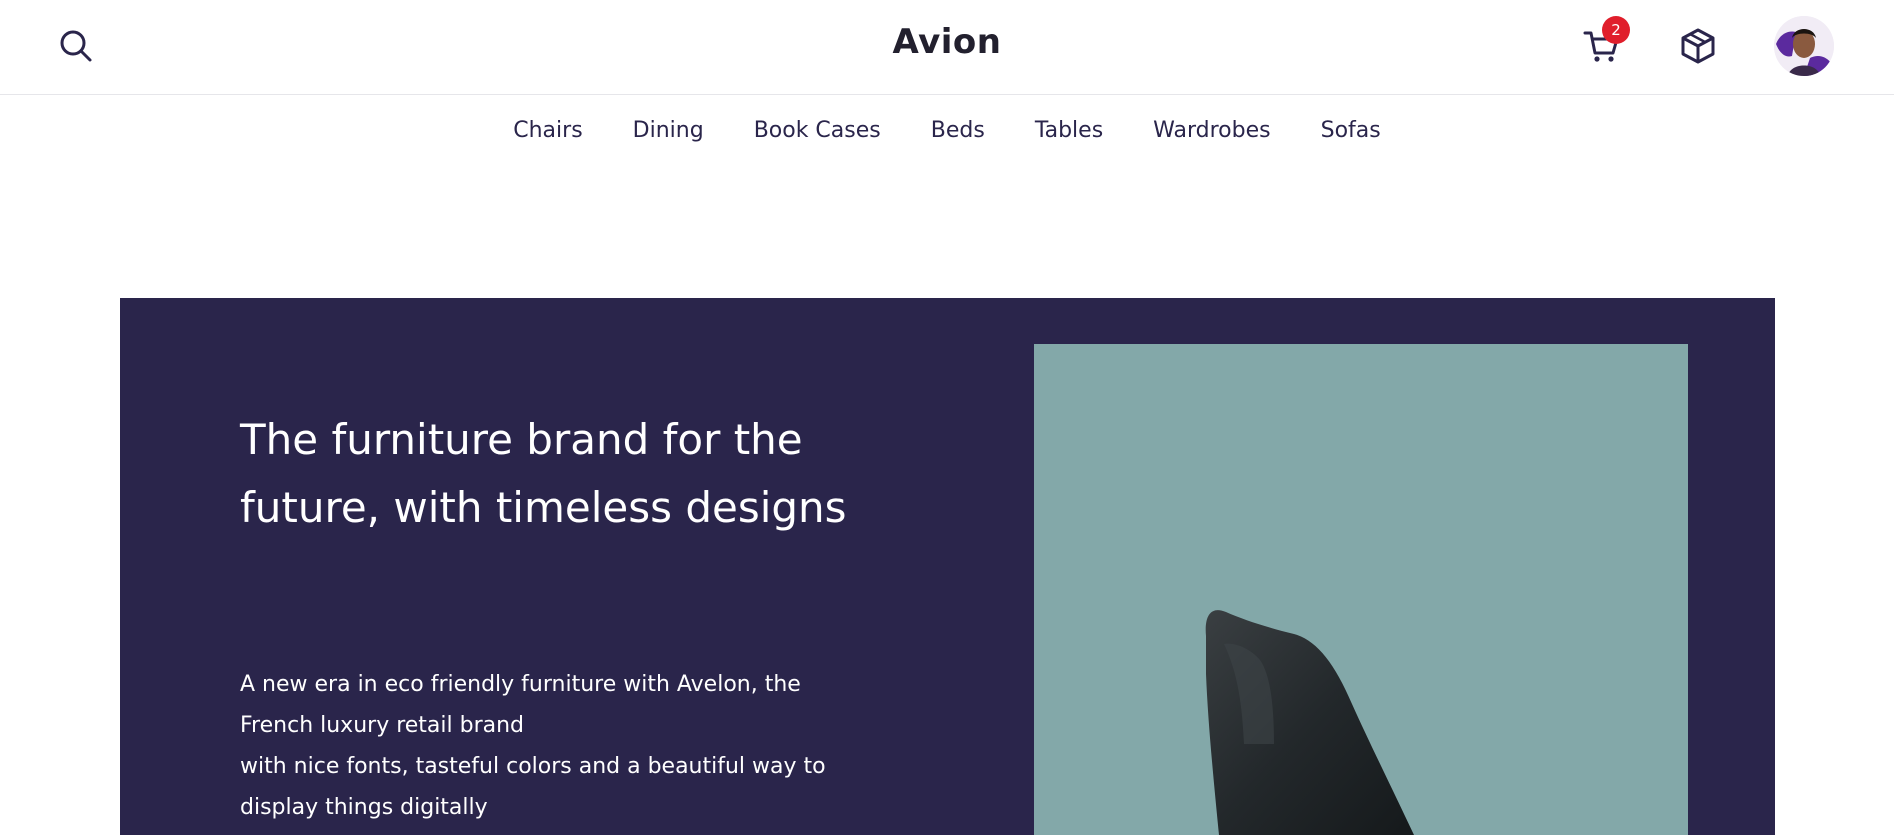 This screenshot has height=835, width=1894. Describe the element at coordinates (1698, 46) in the screenshot. I see `package-icon` at that location.